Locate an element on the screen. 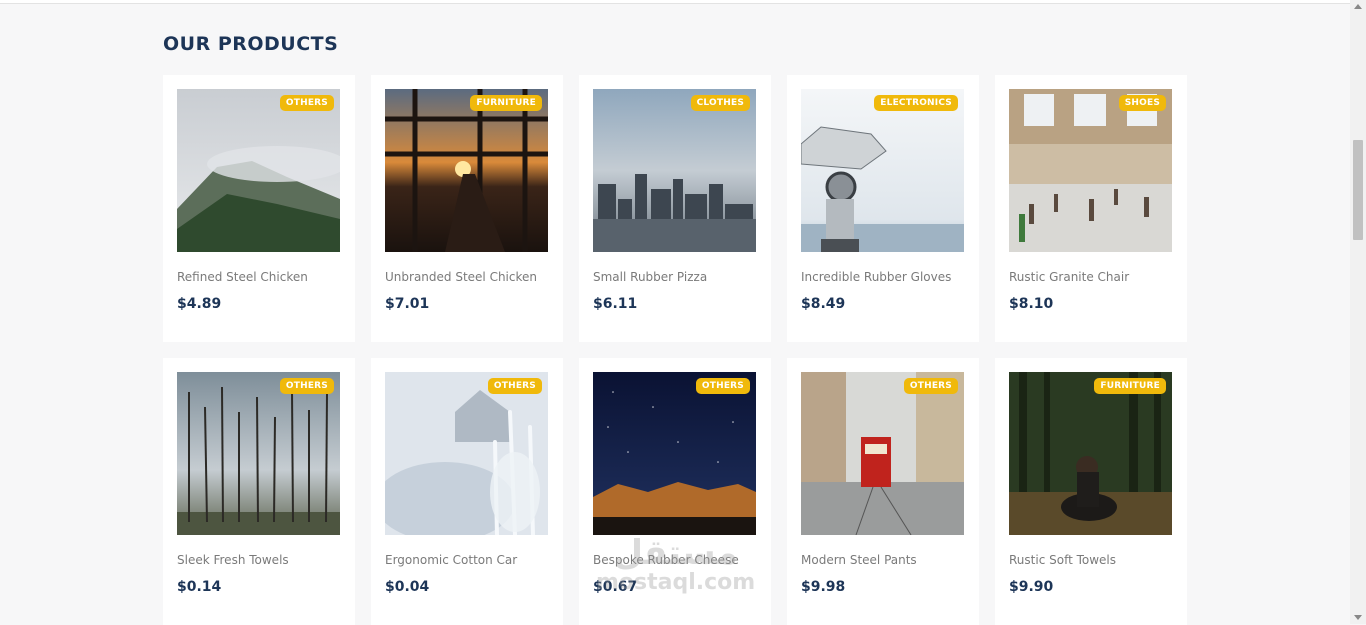  product-name: Refined Steel Chicken is located at coordinates (259, 277).